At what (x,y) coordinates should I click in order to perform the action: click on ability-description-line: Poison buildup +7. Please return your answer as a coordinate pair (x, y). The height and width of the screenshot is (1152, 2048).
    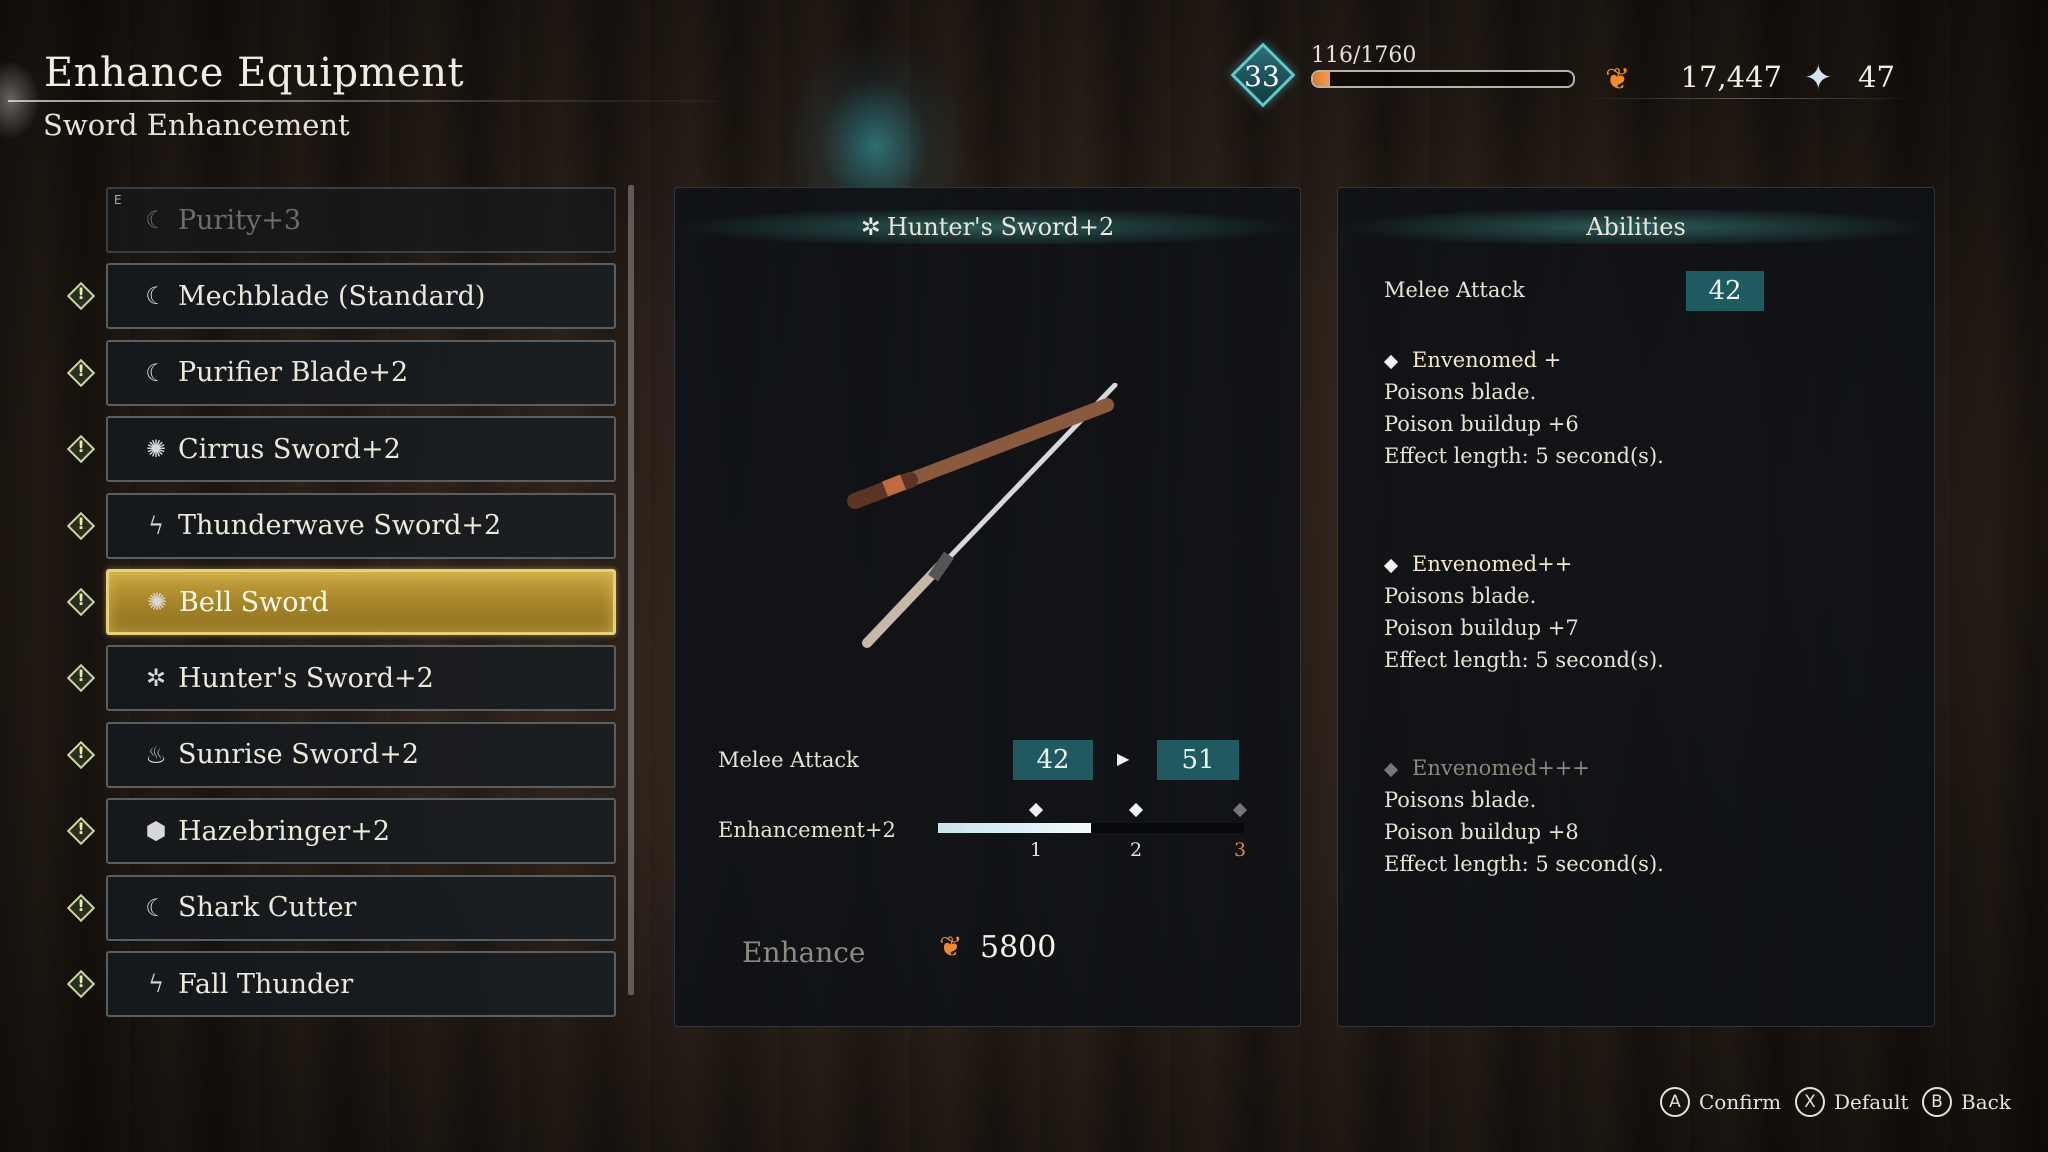
    Looking at the image, I should click on (1481, 628).